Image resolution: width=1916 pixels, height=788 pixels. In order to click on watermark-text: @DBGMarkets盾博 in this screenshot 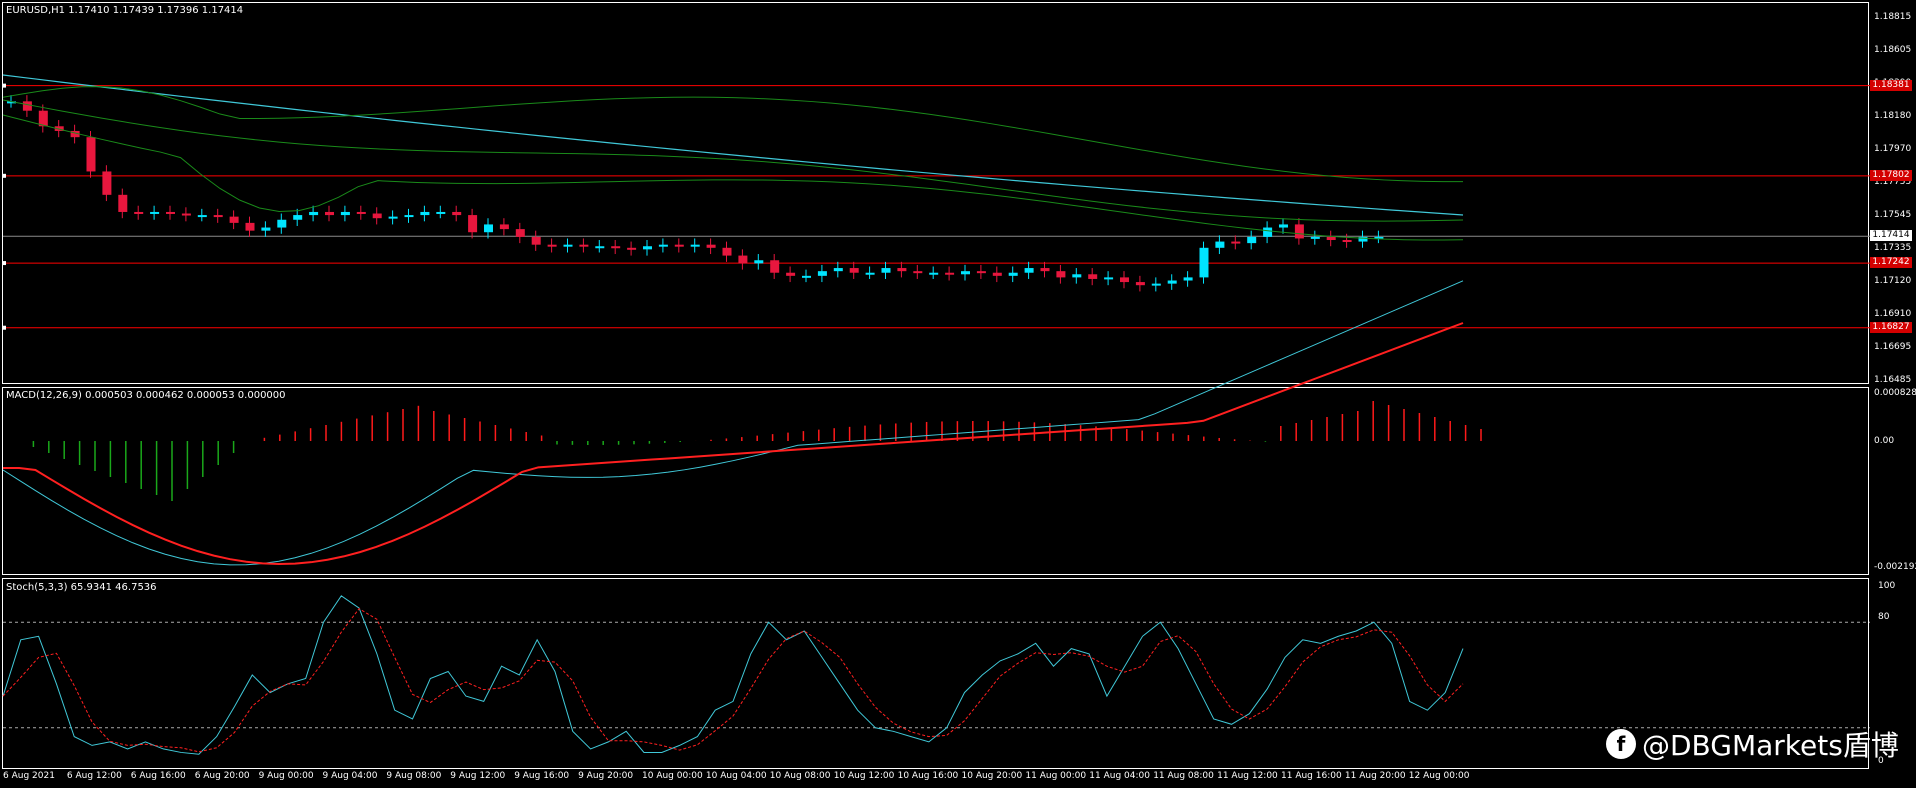, I will do `click(1770, 745)`.